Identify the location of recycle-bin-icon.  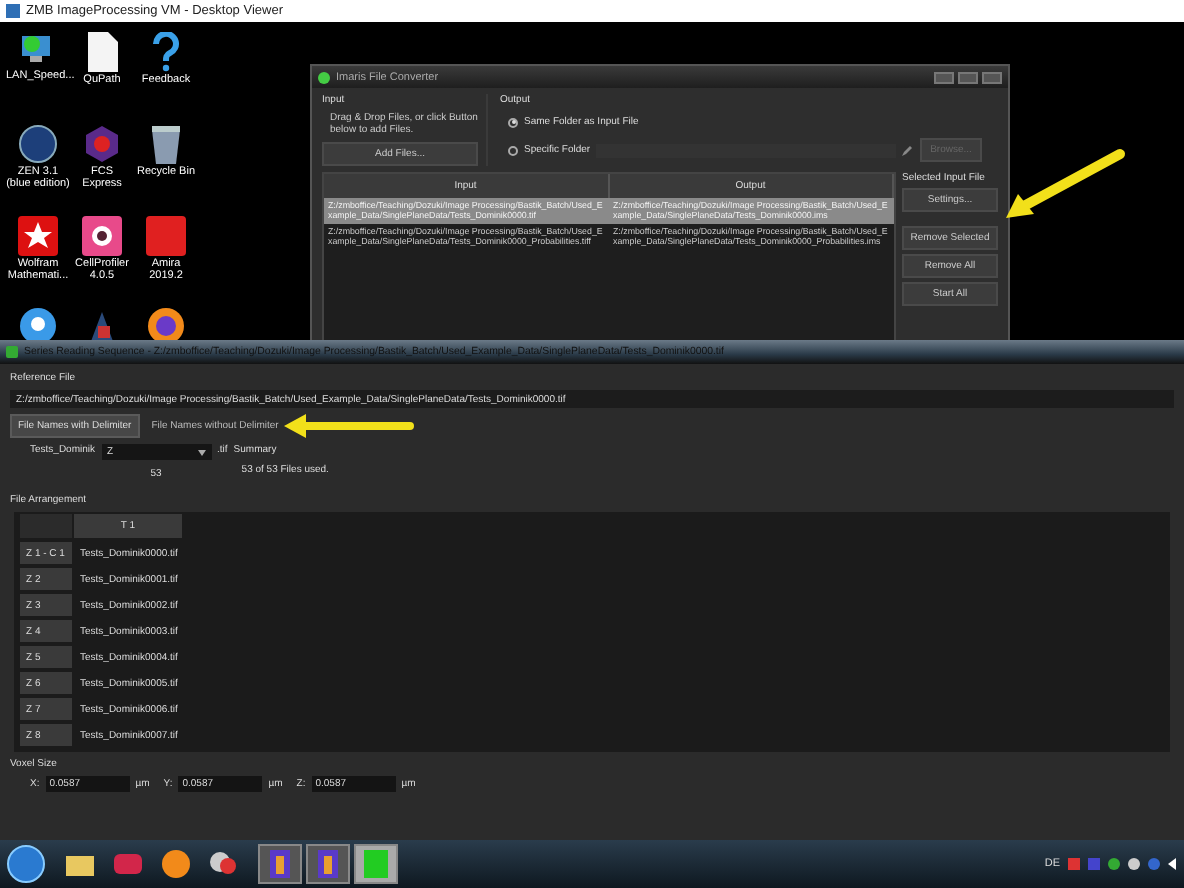
(166, 144).